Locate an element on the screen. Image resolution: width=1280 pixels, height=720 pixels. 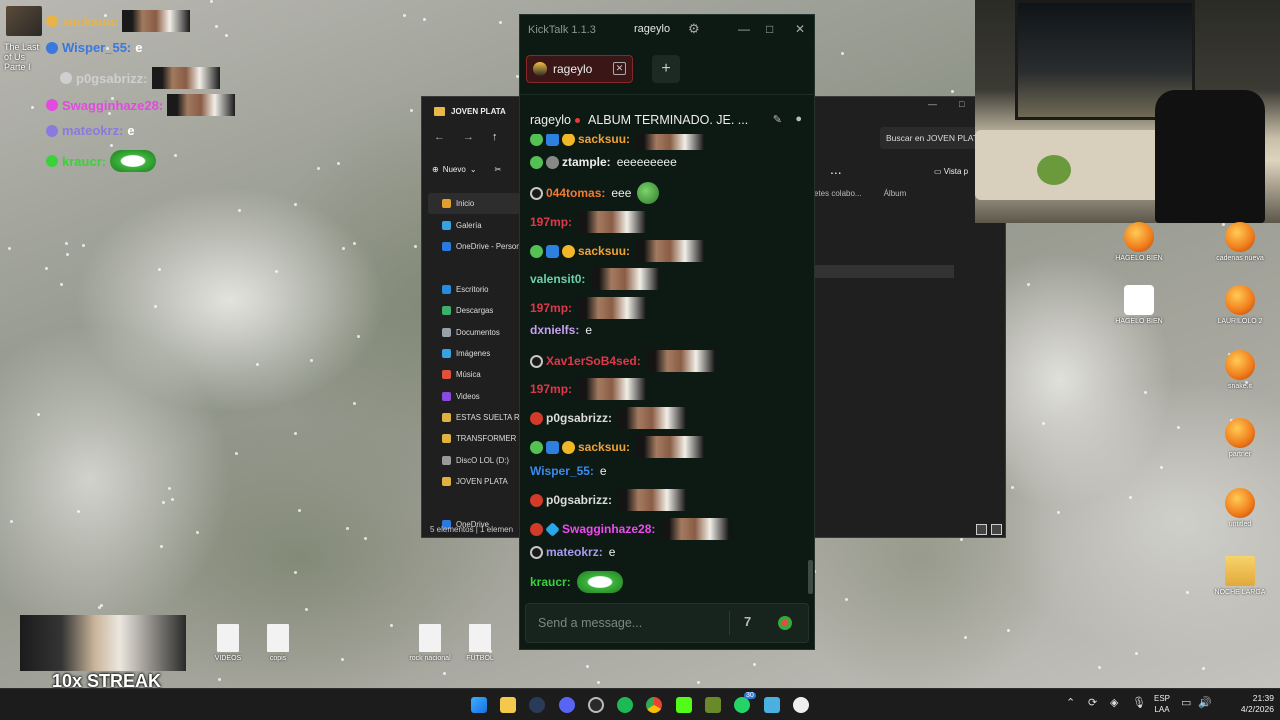
start-icon is located at coordinates (479, 705).